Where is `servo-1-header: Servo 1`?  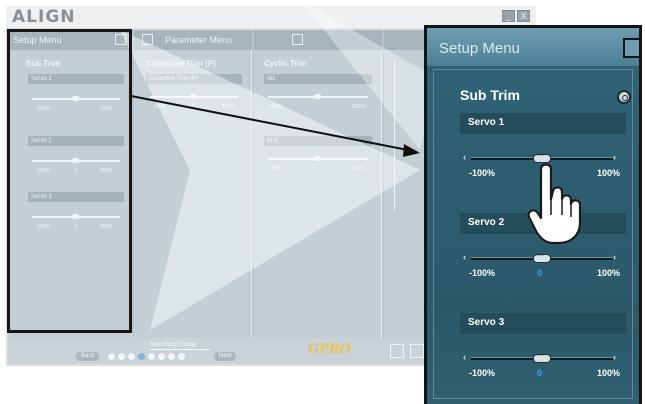
servo-1-header: Servo 1 is located at coordinates (543, 123).